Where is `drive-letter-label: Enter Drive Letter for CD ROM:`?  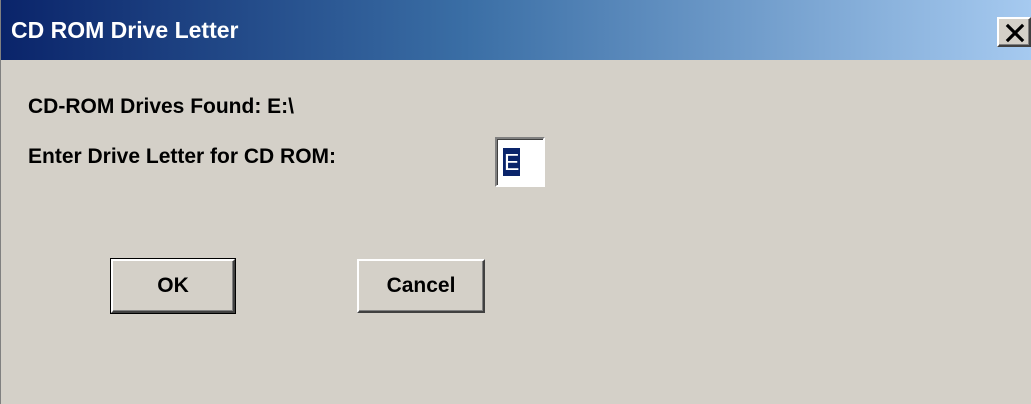
drive-letter-label: Enter Drive Letter for CD ROM: is located at coordinates (182, 156).